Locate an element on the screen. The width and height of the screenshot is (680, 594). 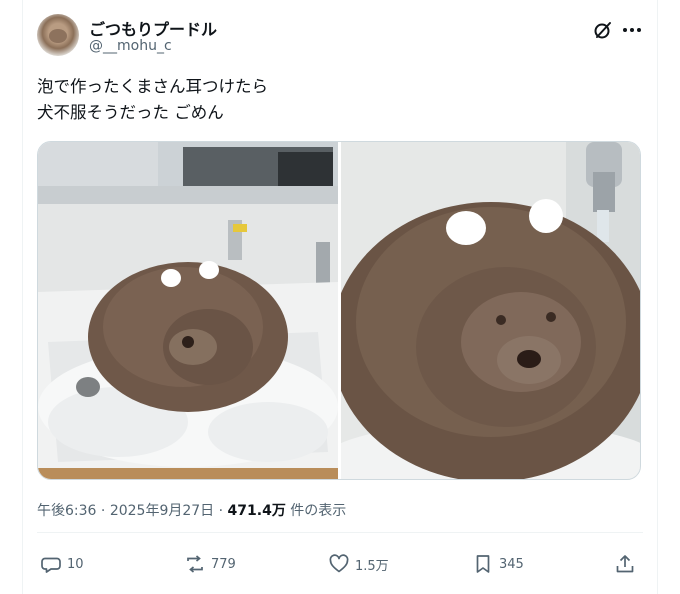
action-bar: 10 779 1.5万 345 is located at coordinates (340, 564).